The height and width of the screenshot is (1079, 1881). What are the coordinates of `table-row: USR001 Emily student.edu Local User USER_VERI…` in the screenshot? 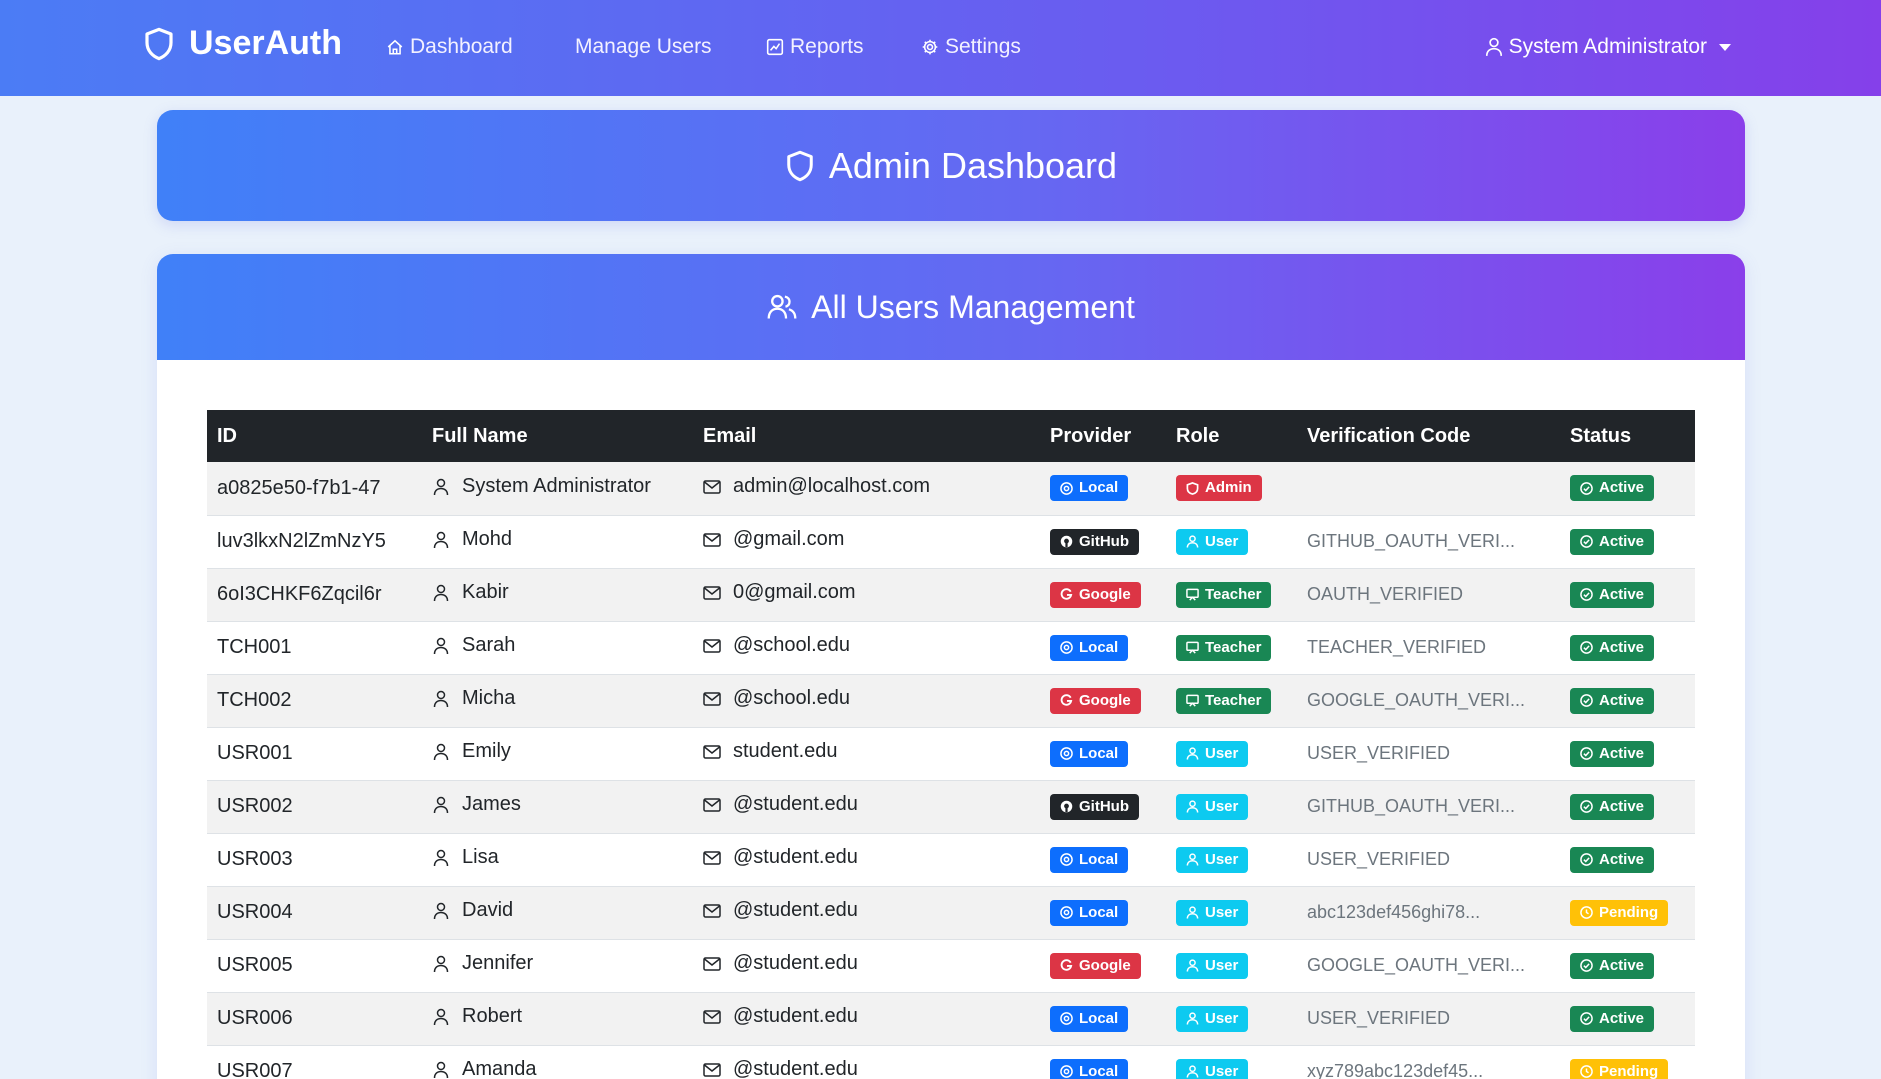 It's located at (951, 753).